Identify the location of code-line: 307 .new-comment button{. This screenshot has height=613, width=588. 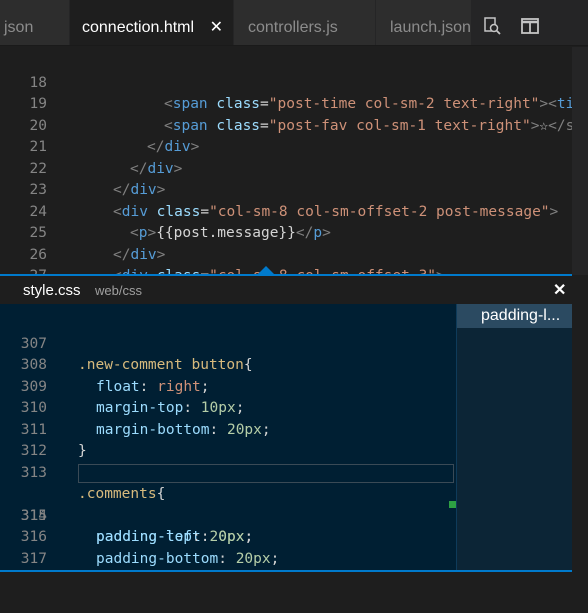
(228, 343).